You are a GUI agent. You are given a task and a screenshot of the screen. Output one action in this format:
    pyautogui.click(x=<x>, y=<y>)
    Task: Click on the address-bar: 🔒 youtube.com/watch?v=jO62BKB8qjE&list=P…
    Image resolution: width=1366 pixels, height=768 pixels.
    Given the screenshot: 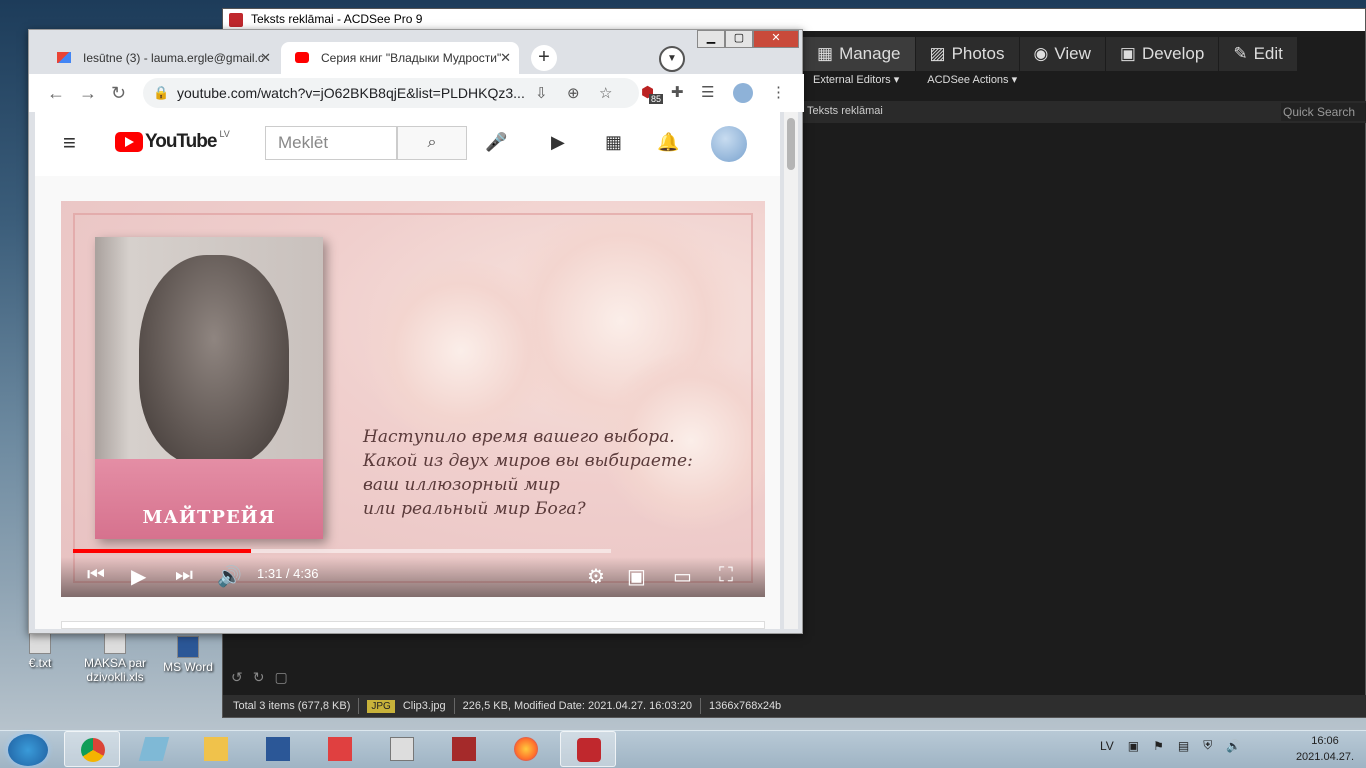 What is the action you would take?
    pyautogui.click(x=391, y=93)
    